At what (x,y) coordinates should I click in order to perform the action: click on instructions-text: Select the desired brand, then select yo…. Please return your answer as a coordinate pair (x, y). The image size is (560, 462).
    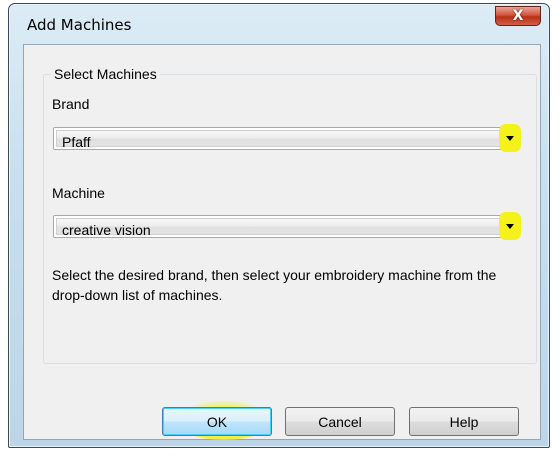
    Looking at the image, I should click on (274, 285).